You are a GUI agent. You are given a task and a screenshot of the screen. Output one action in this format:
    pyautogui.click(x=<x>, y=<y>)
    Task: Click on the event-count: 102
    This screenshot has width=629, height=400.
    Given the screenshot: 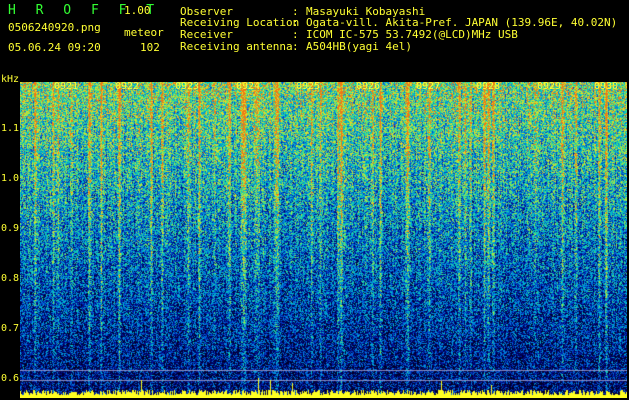 What is the action you would take?
    pyautogui.click(x=150, y=47)
    